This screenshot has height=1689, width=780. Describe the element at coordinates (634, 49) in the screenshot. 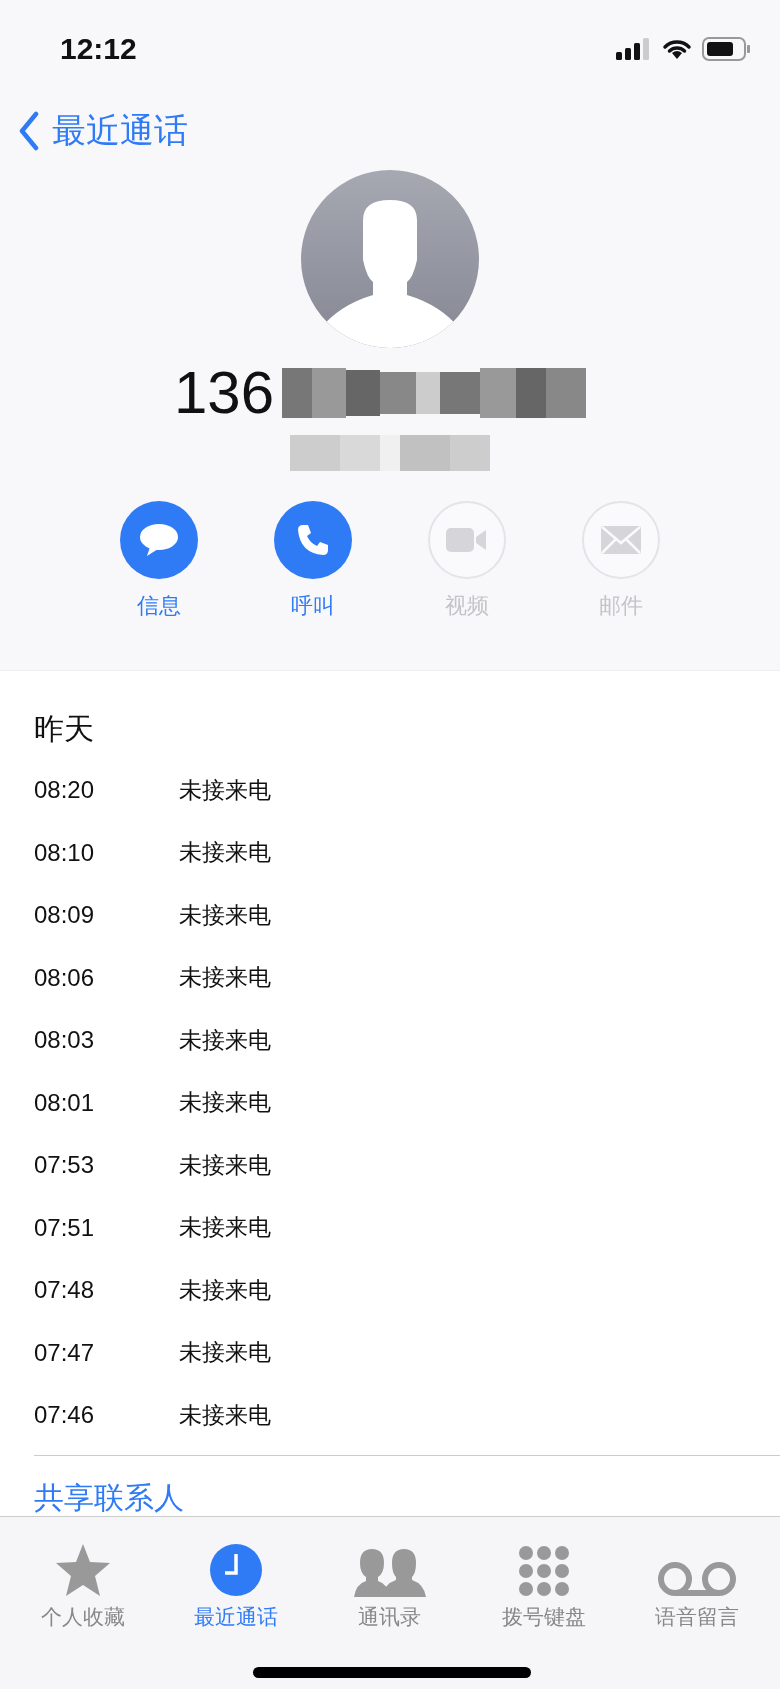

I see `signal-icon` at that location.